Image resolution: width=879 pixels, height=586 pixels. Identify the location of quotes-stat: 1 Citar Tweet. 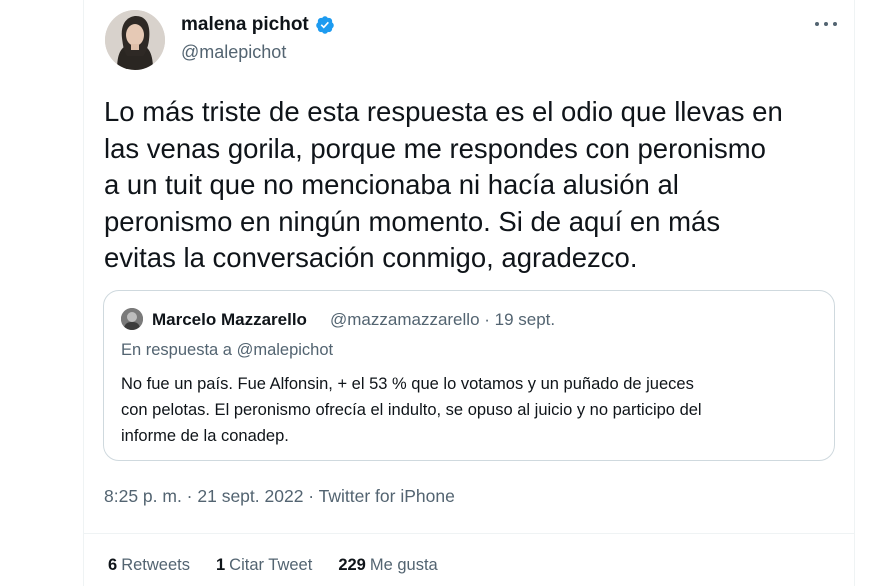
(264, 565).